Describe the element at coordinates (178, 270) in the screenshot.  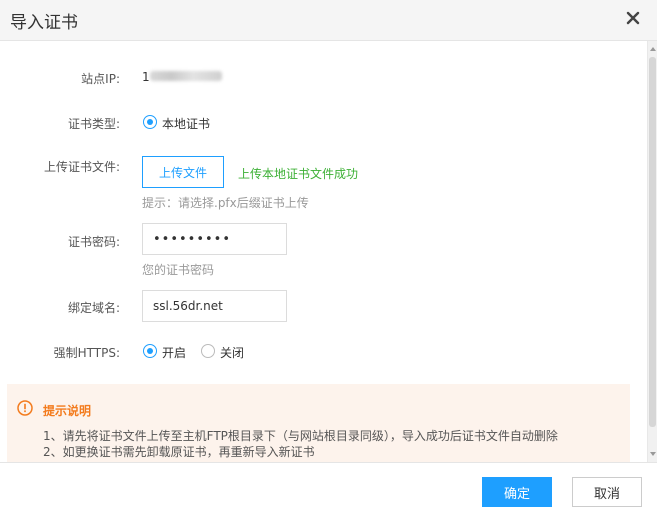
I see `password-hint: 您的证书密码` at that location.